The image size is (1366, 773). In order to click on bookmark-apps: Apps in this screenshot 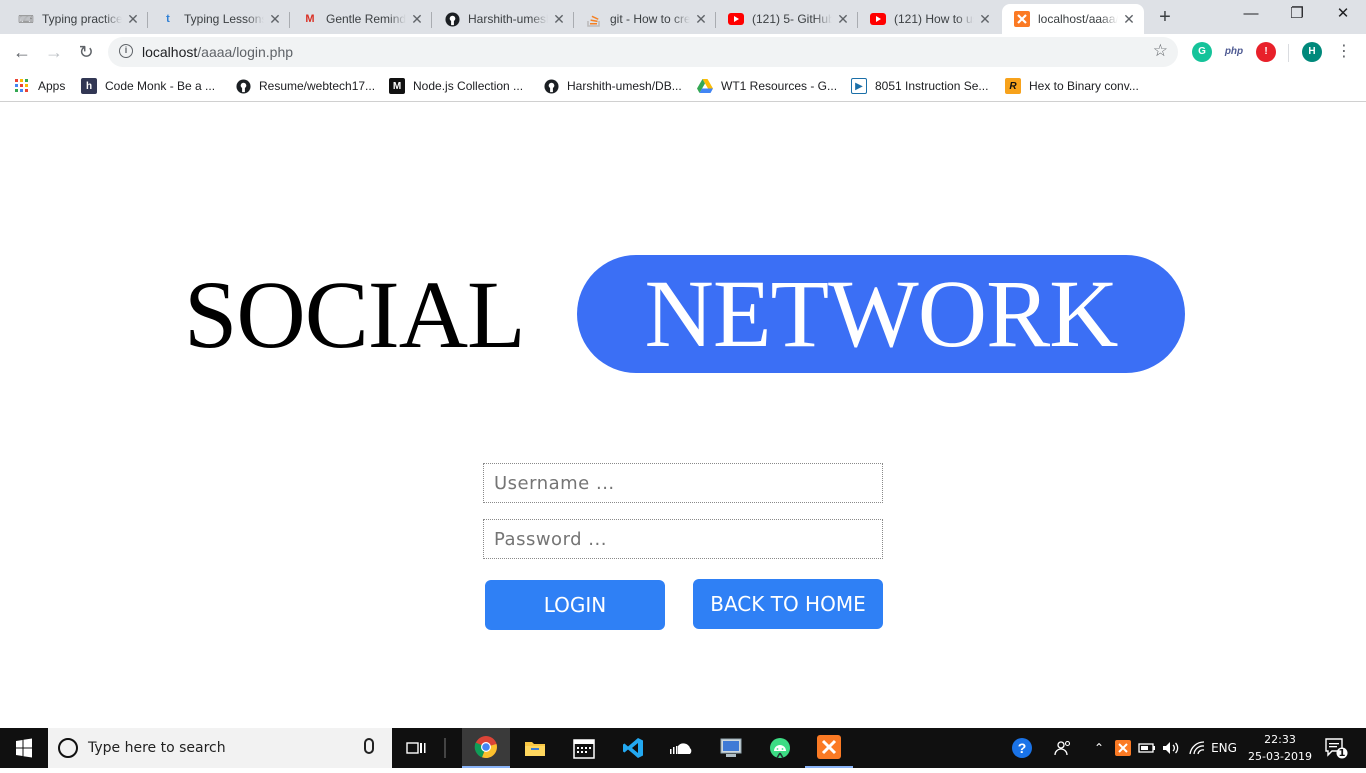, I will do `click(39, 86)`.